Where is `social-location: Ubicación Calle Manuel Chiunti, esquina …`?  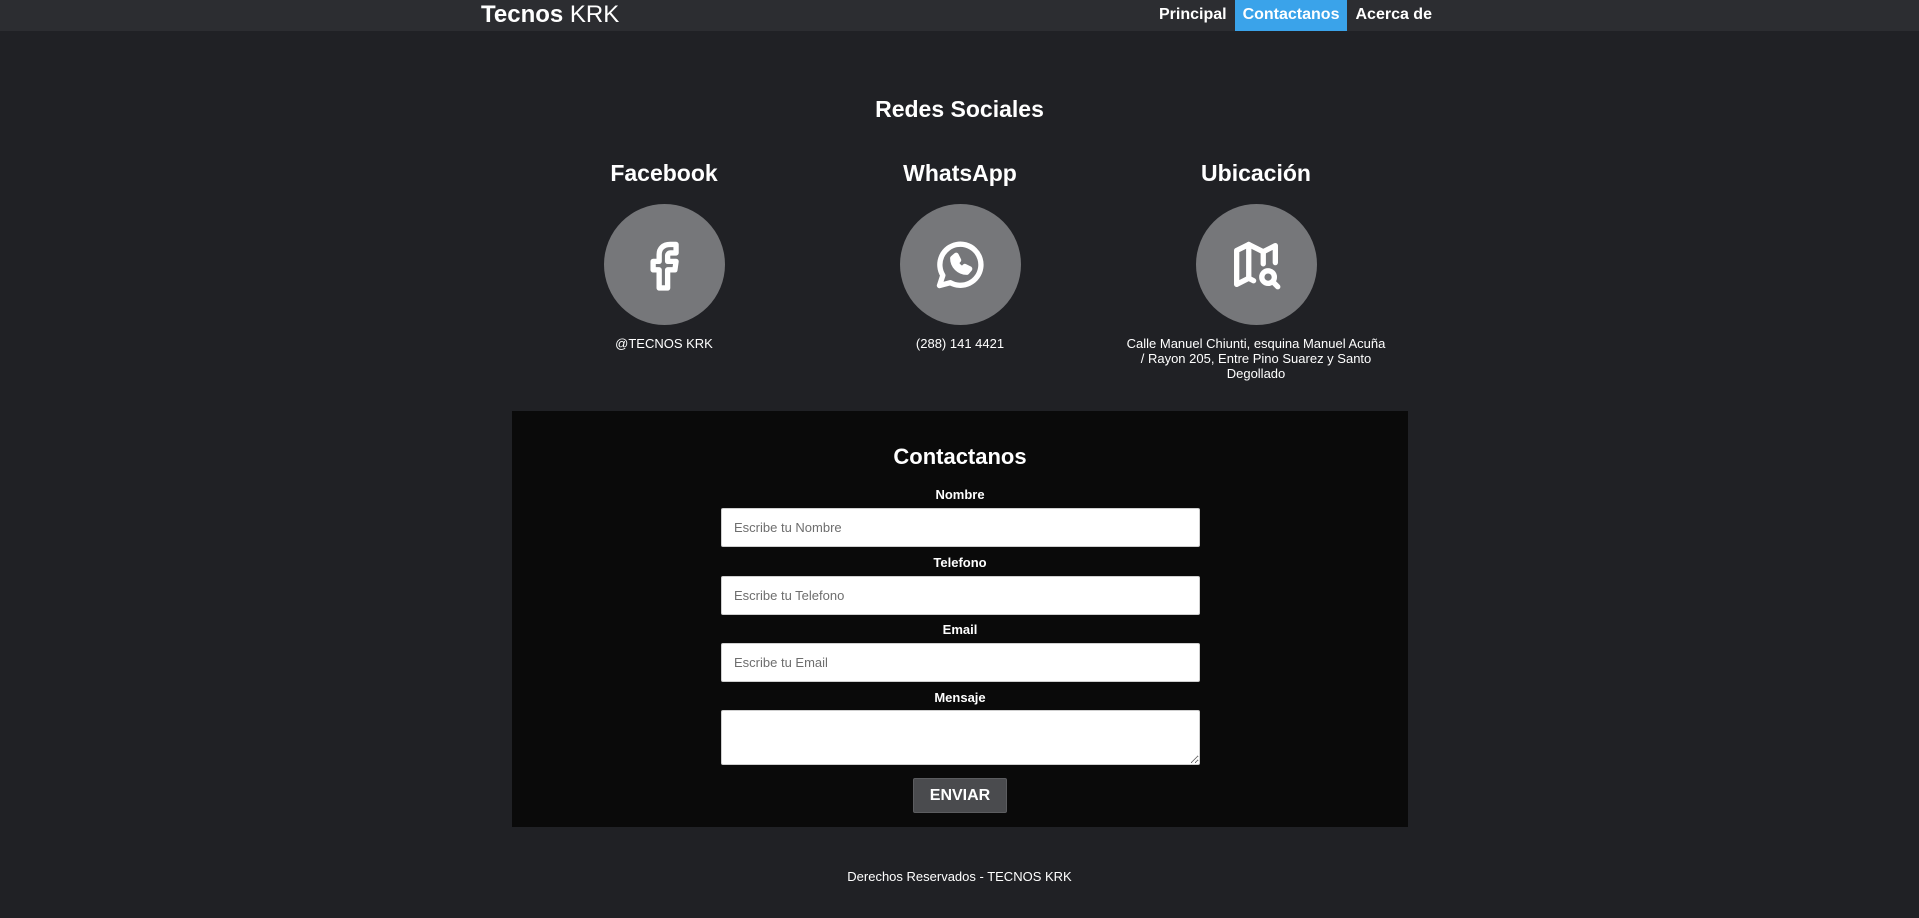
social-location: Ubicación Calle Manuel Chiunti, esquina … is located at coordinates (1256, 269).